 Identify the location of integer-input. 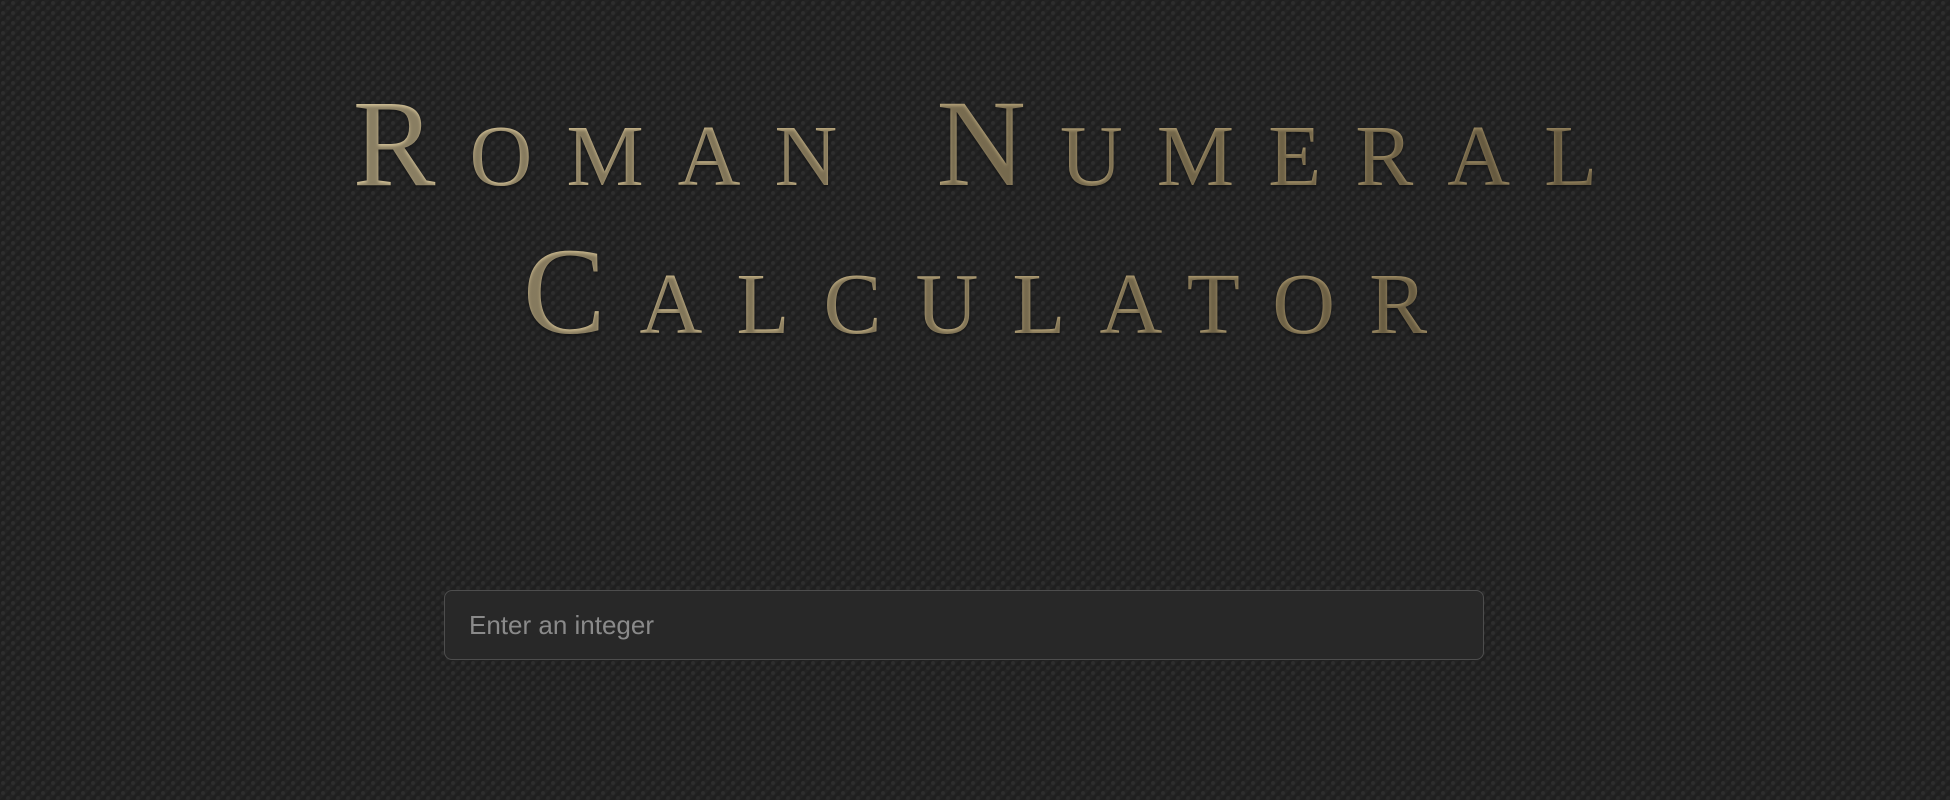
(964, 625).